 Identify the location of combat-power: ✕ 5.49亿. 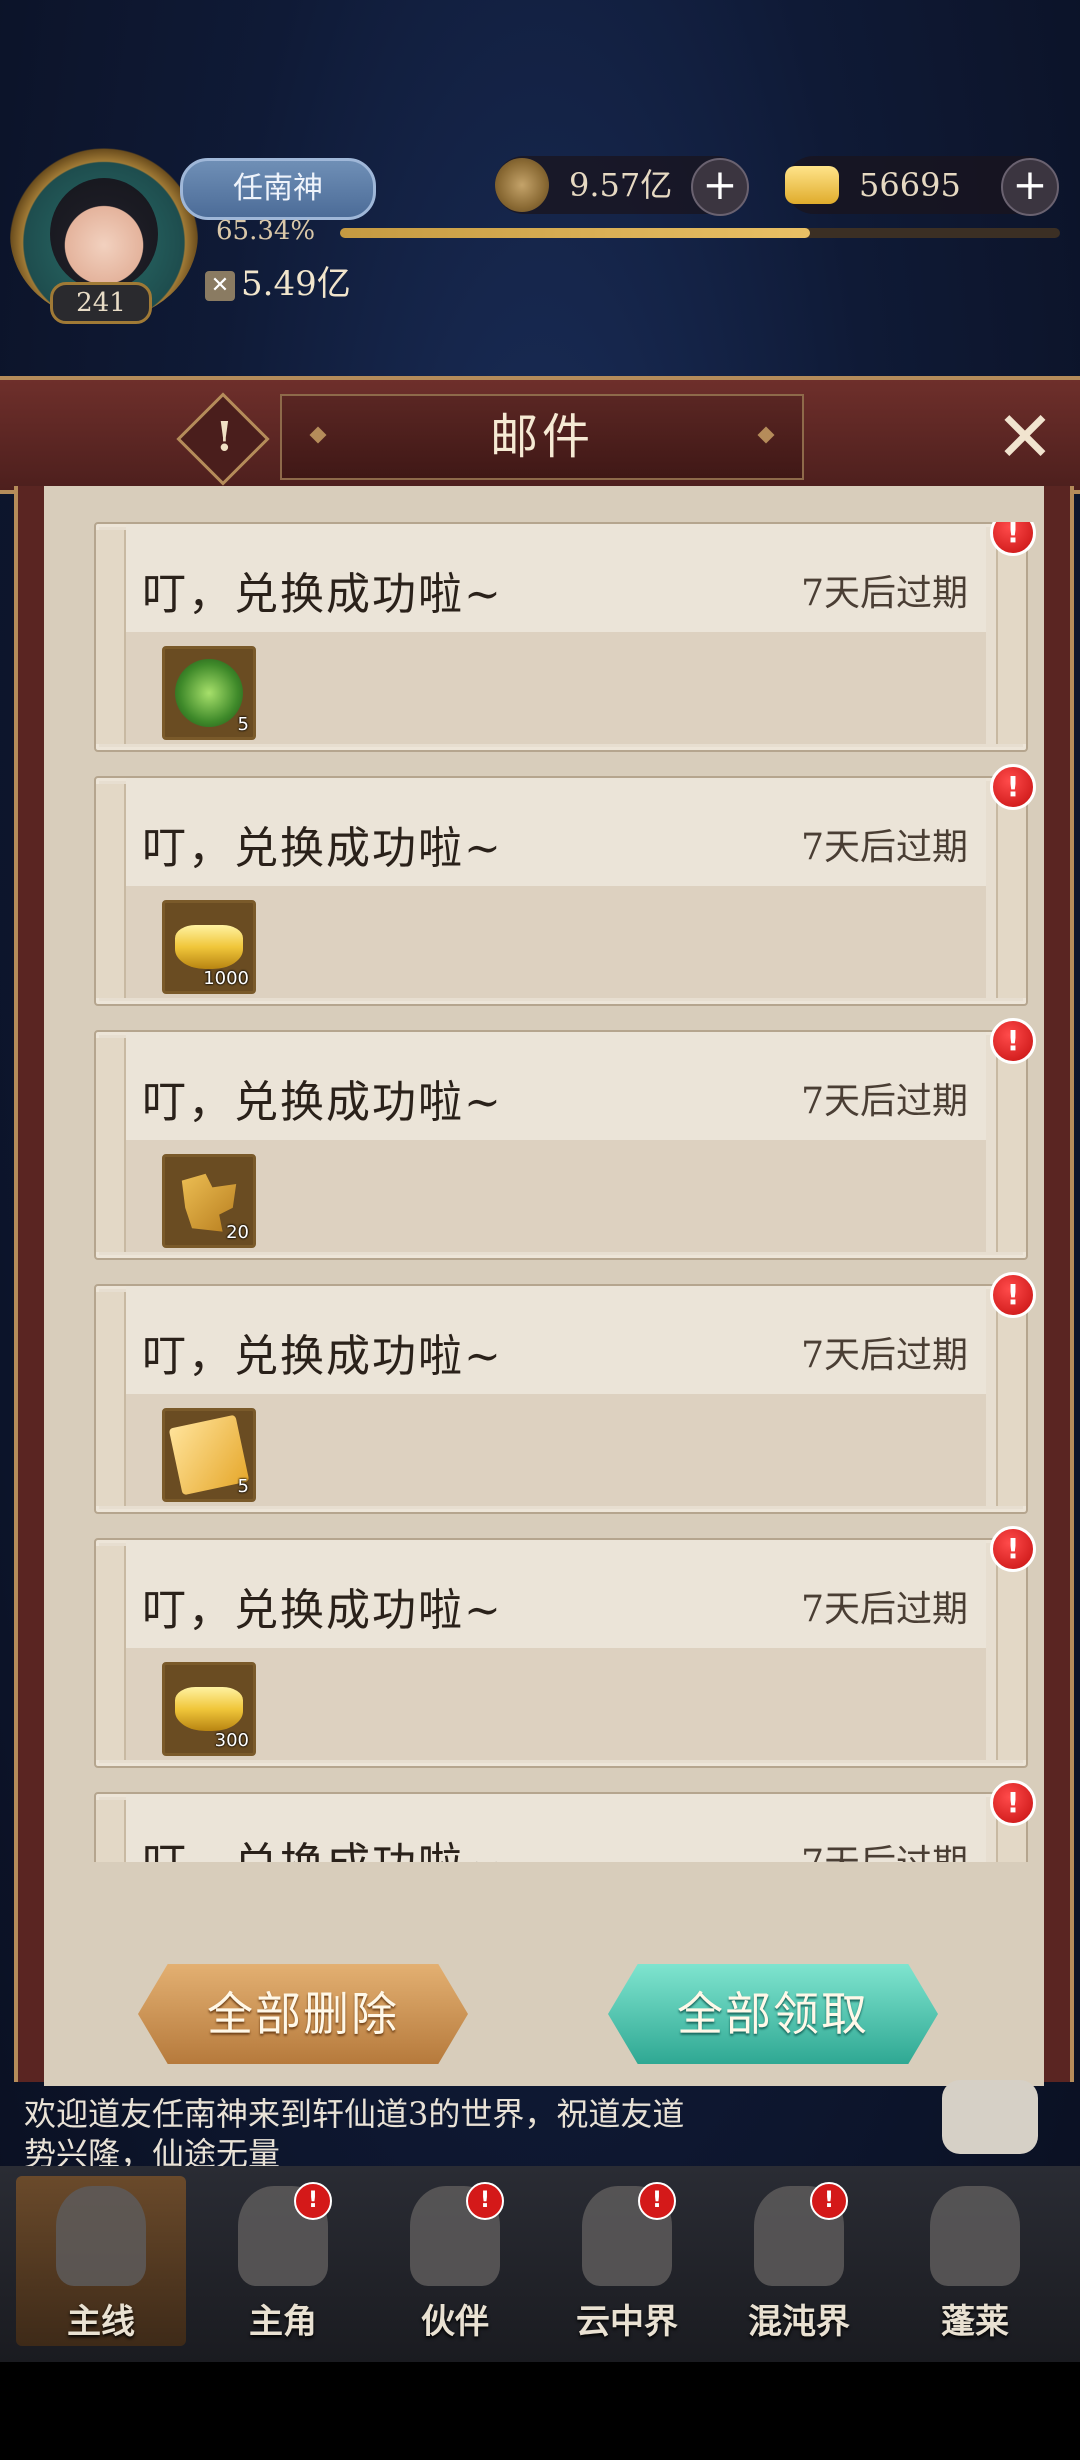
(278, 284).